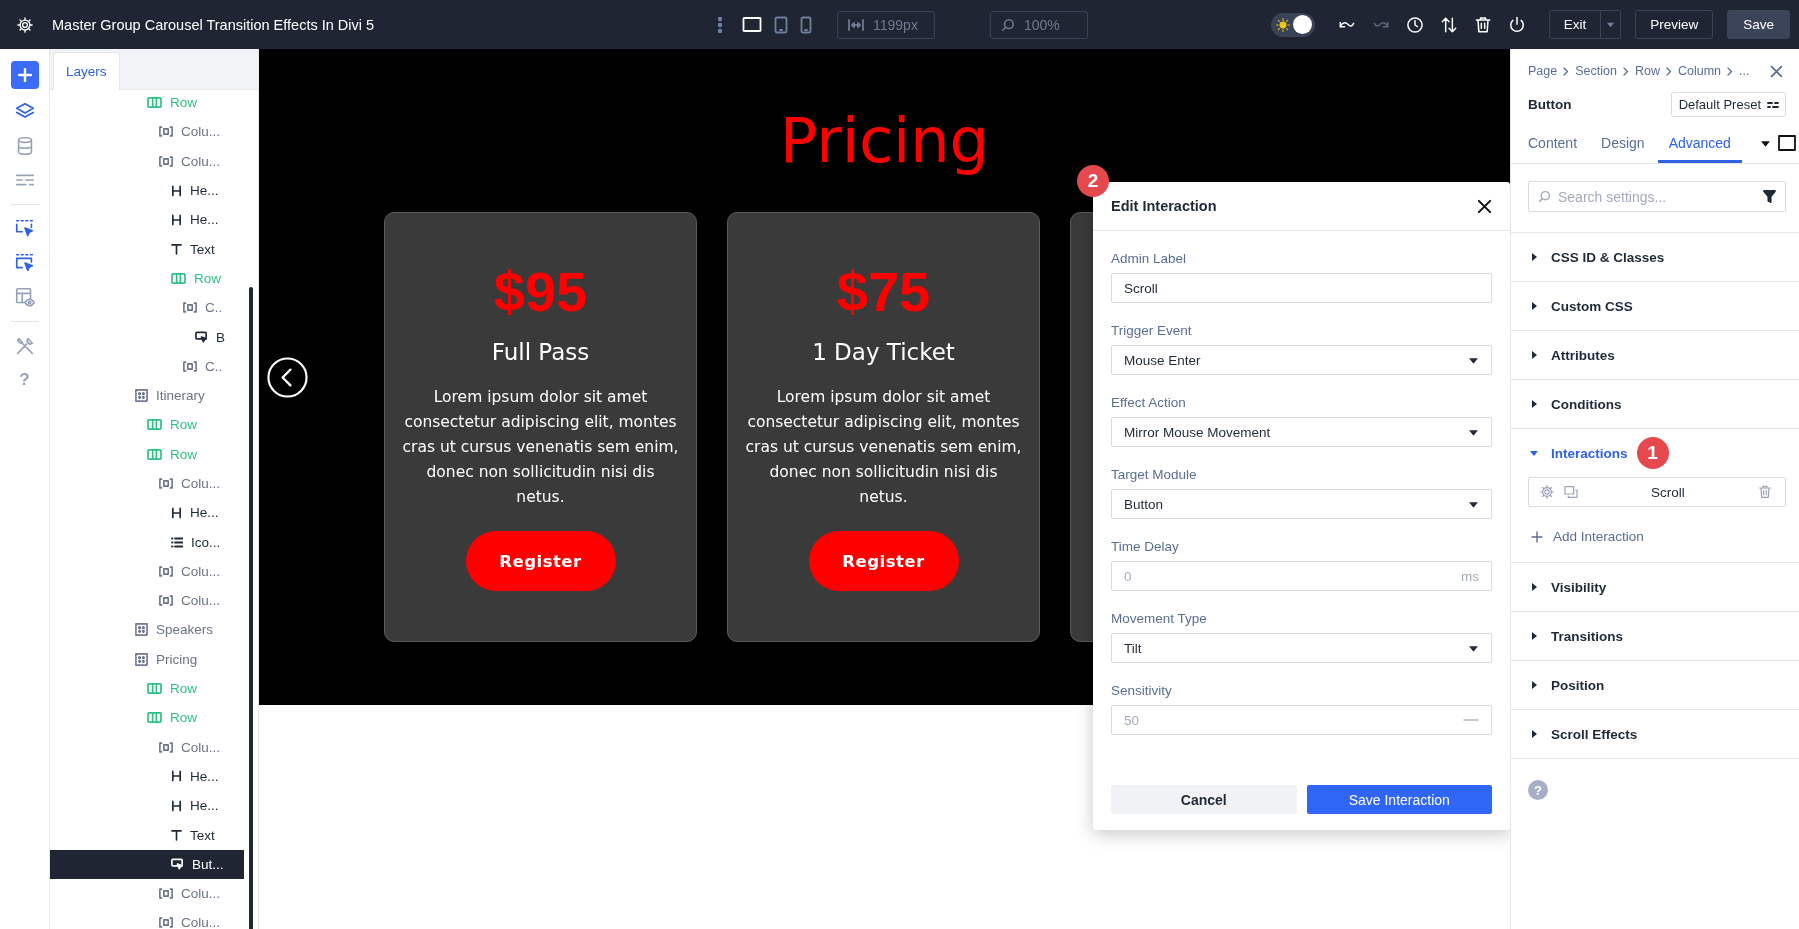 The width and height of the screenshot is (1799, 929). What do you see at coordinates (1657, 536) in the screenshot?
I see `add-interaction-link: Add Interaction` at bounding box center [1657, 536].